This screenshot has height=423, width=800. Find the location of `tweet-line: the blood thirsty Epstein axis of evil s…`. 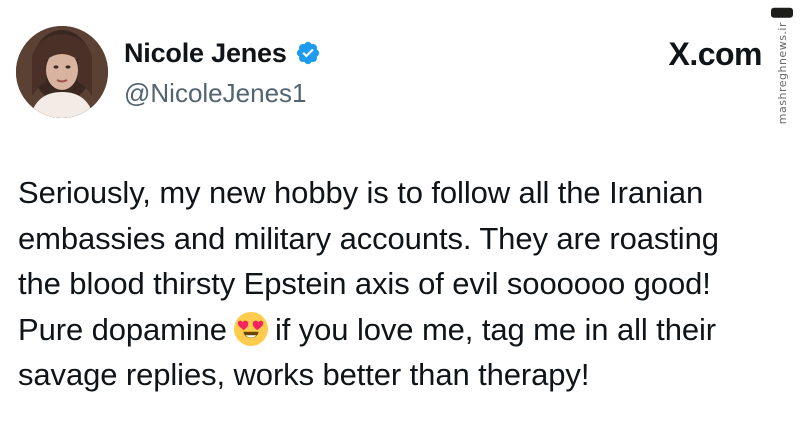

tweet-line: the blood thirsty Epstein axis of evil s… is located at coordinates (364, 283).